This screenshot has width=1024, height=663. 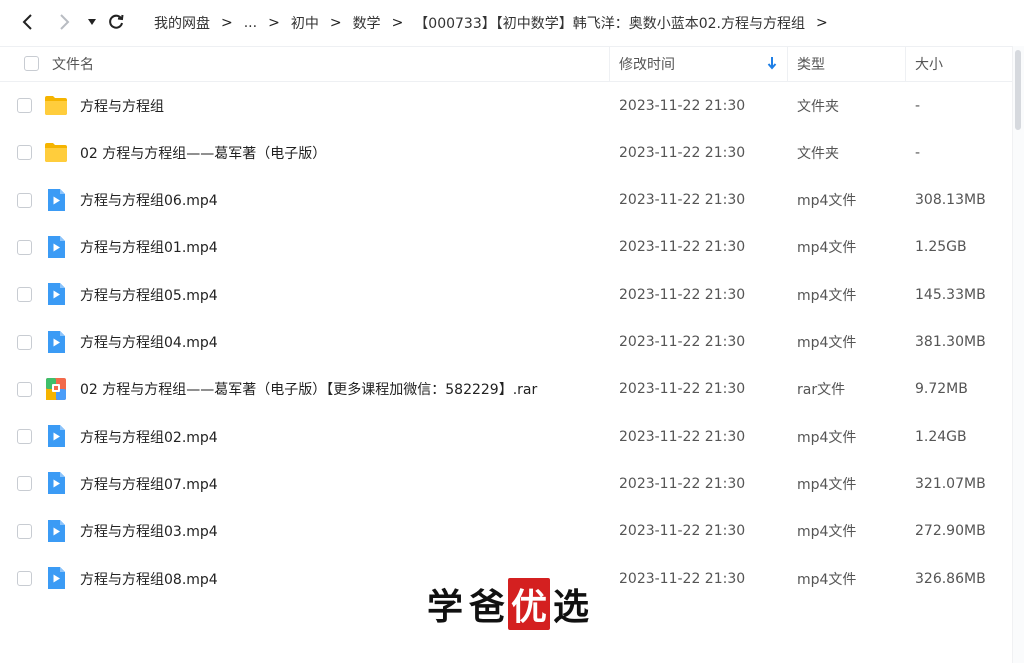 What do you see at coordinates (571, 607) in the screenshot?
I see `watermark-char: 选` at bounding box center [571, 607].